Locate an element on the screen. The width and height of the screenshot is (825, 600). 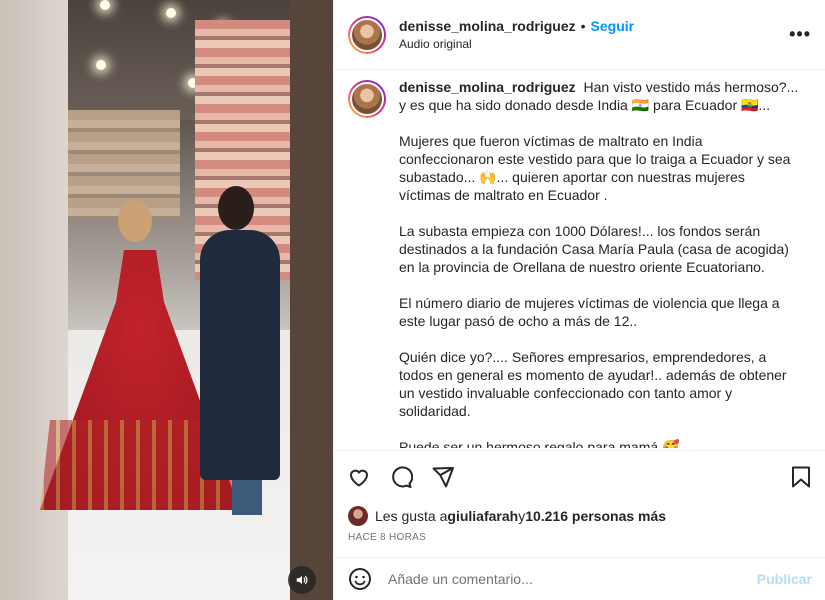
emoji-button is located at coordinates (360, 579).